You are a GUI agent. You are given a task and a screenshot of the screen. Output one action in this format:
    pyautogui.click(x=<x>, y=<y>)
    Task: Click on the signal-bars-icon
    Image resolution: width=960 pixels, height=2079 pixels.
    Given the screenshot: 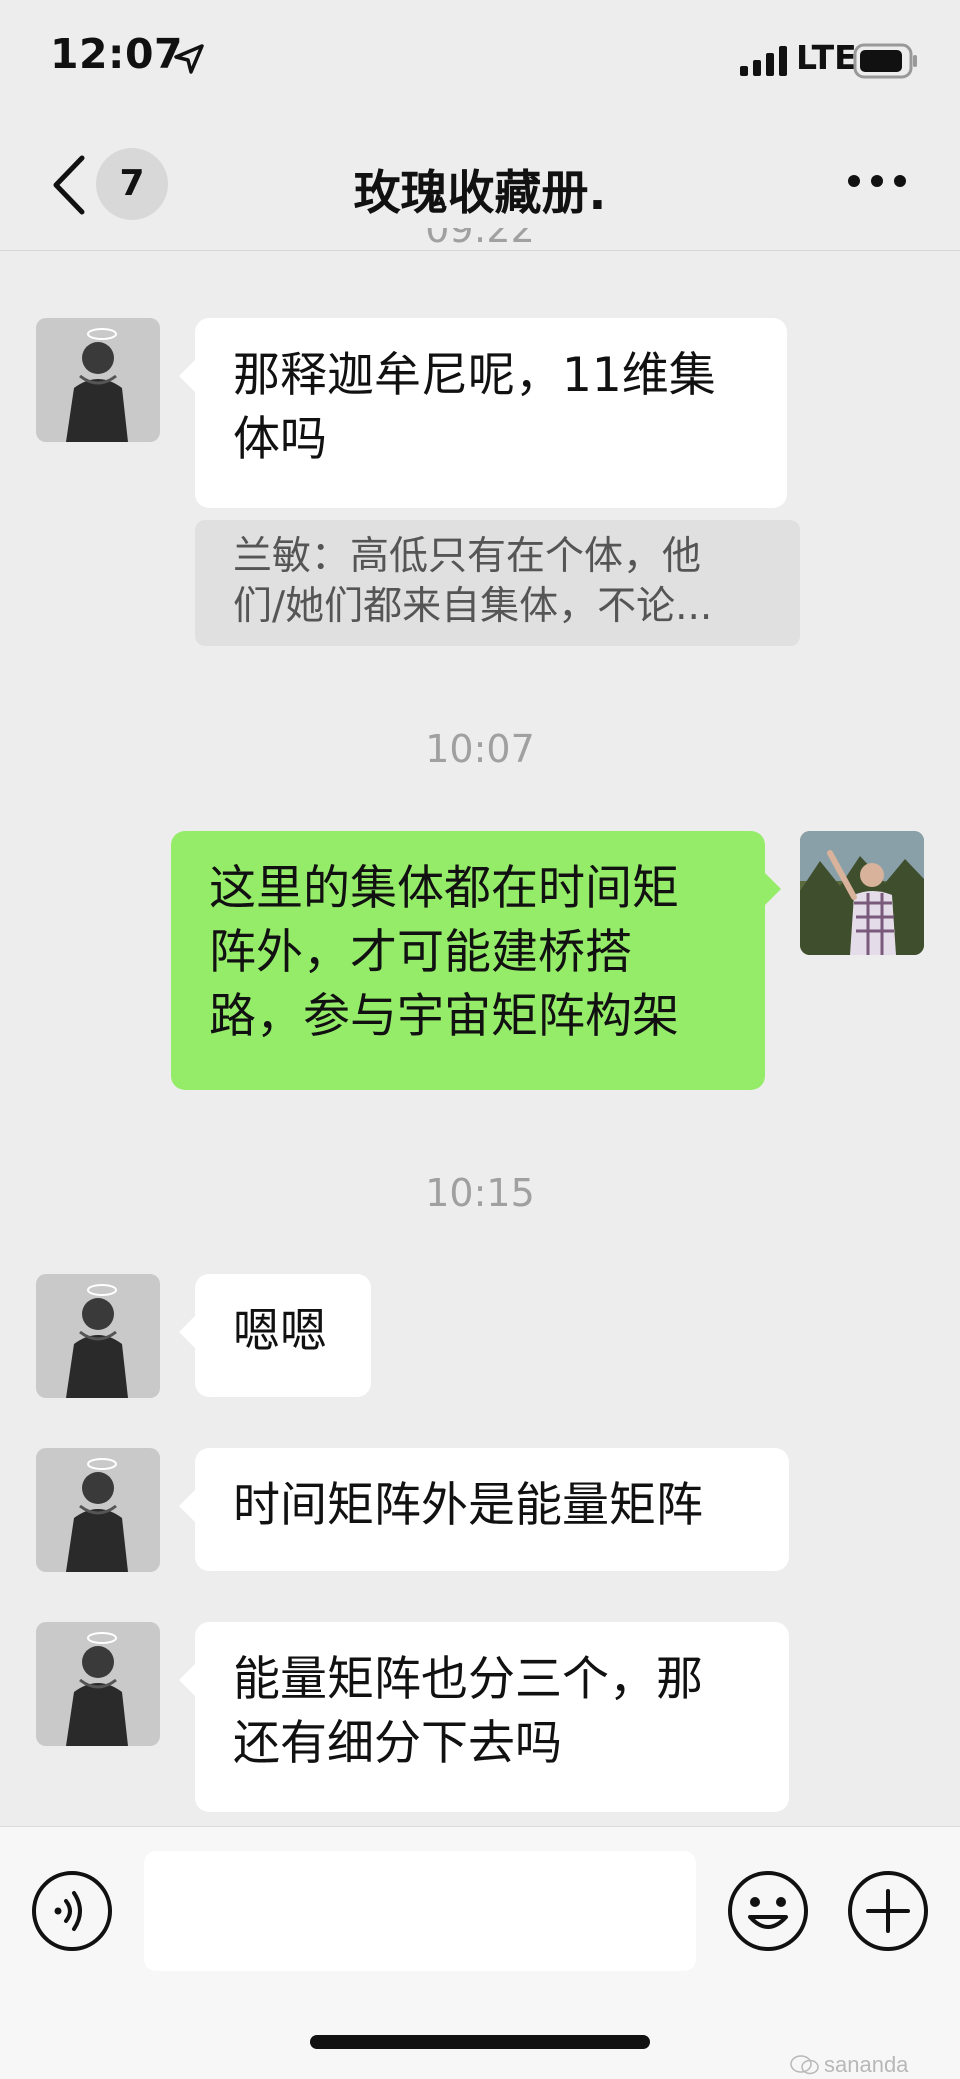 What is the action you would take?
    pyautogui.click(x=763, y=61)
    